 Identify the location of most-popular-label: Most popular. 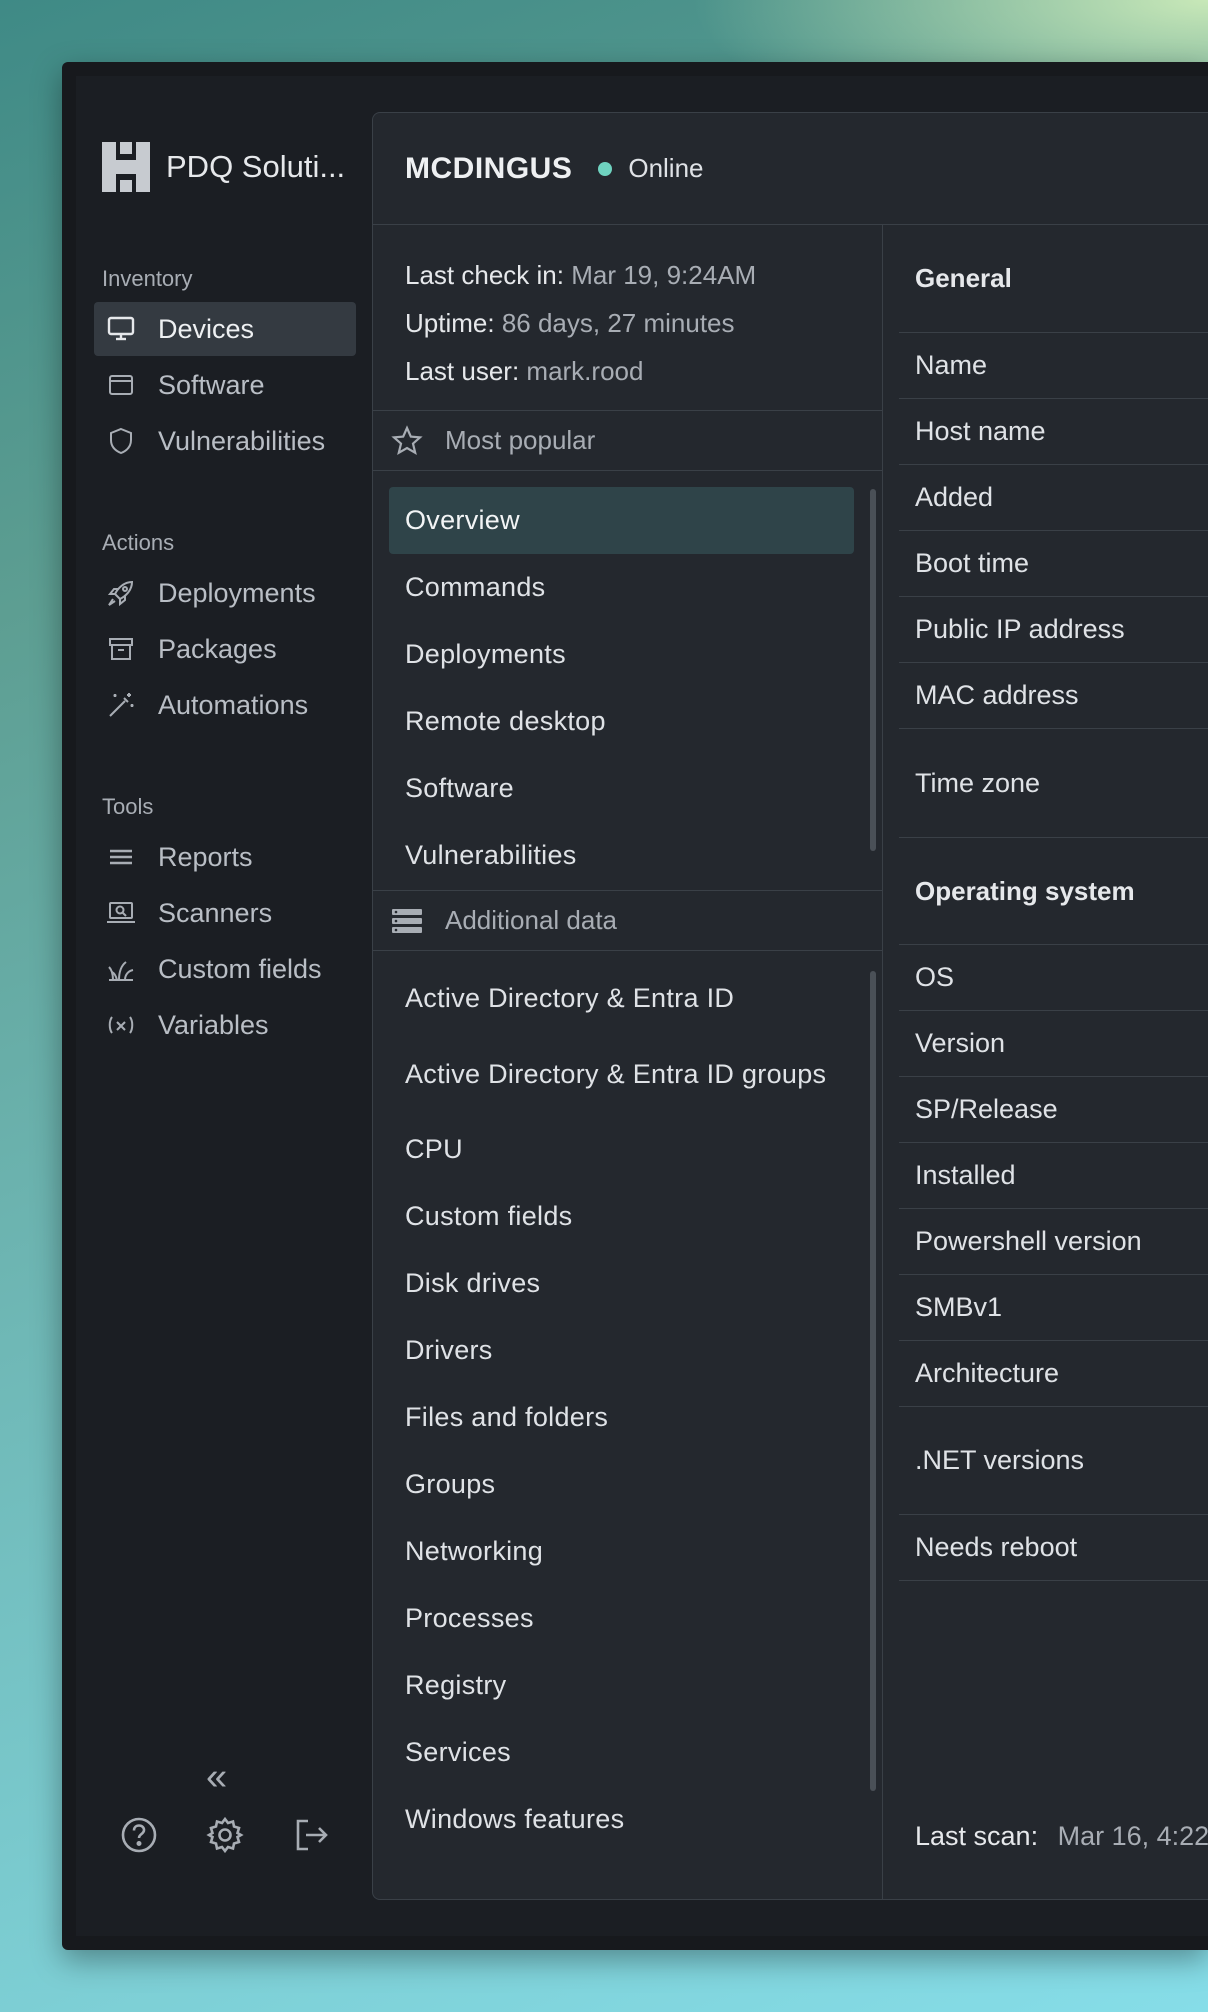
(520, 440).